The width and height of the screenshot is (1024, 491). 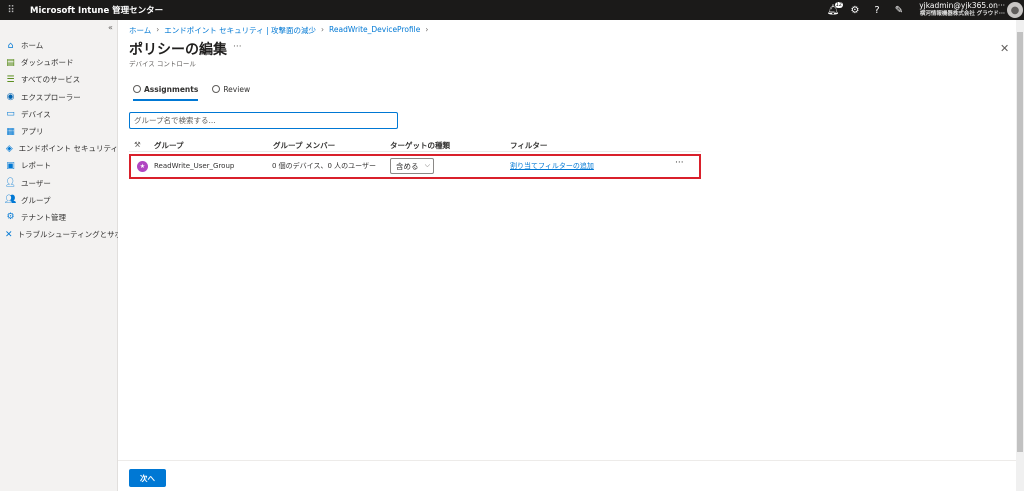 What do you see at coordinates (10, 217) in the screenshot?
I see `tenant-icon: ⚙︎` at bounding box center [10, 217].